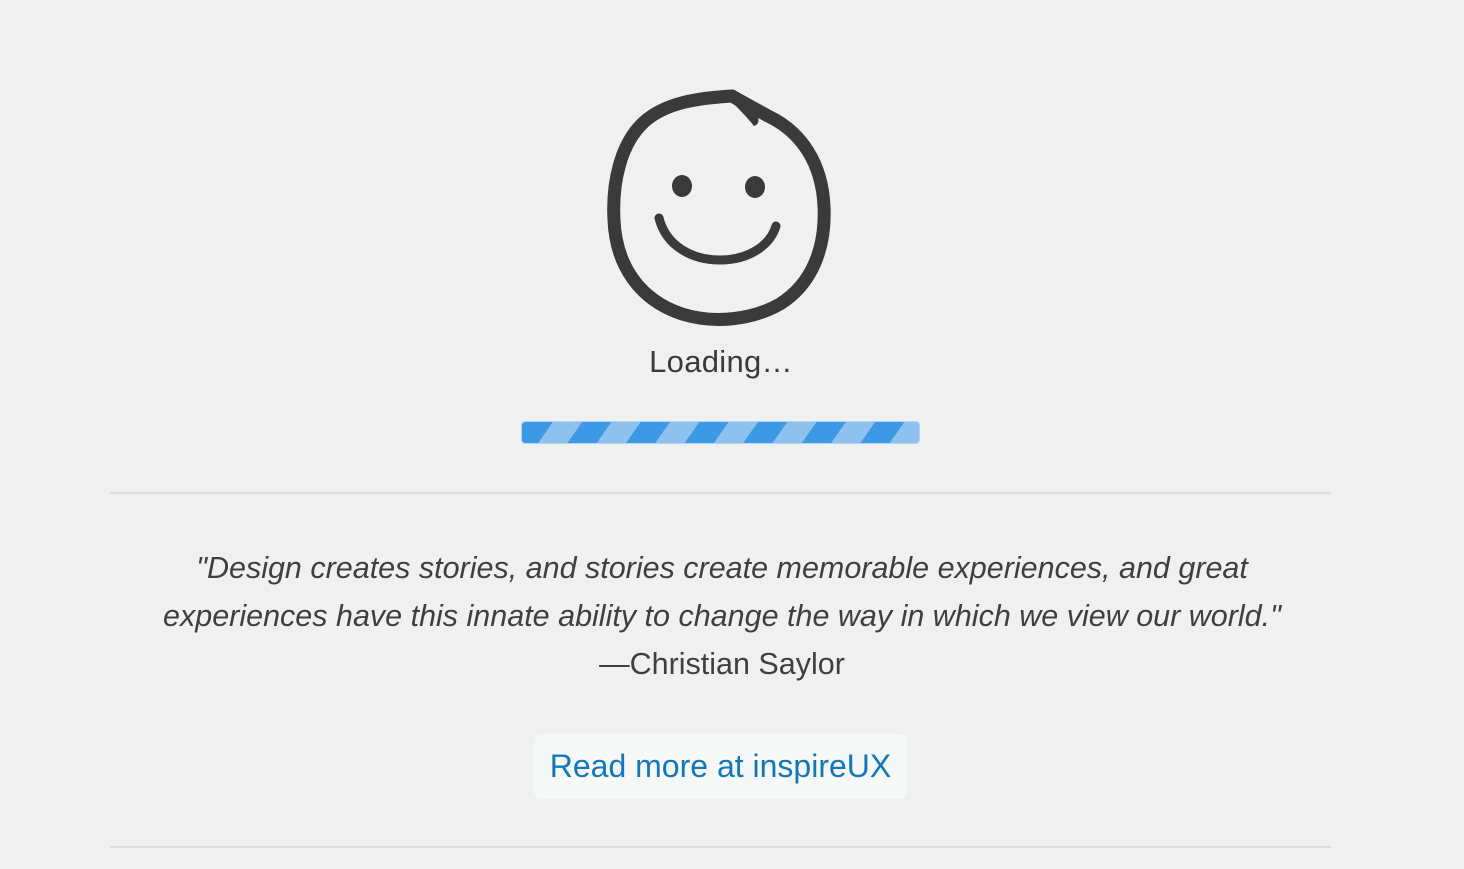  Describe the element at coordinates (719, 207) in the screenshot. I see `smiley-face-icon` at that location.